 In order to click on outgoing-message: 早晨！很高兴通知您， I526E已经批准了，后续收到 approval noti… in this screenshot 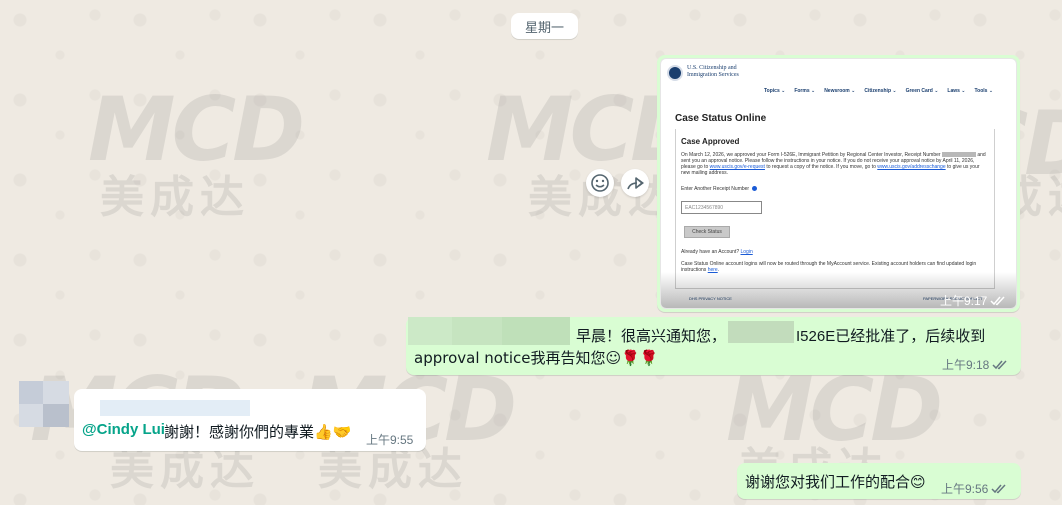, I will do `click(713, 346)`.